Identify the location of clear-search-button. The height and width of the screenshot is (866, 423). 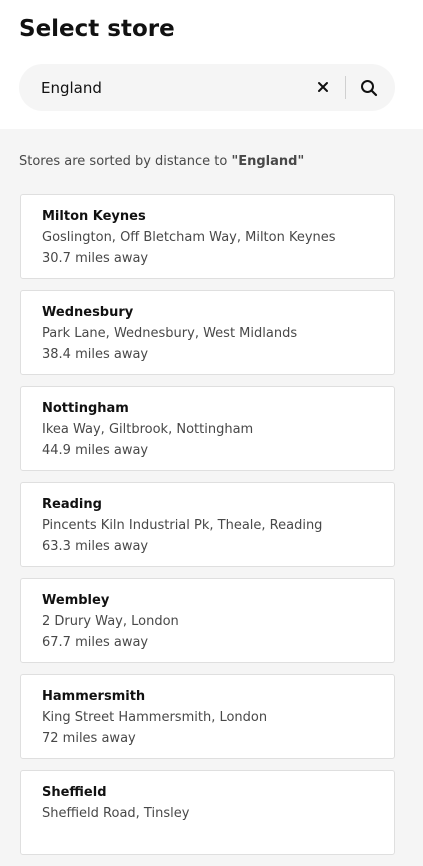
(323, 87).